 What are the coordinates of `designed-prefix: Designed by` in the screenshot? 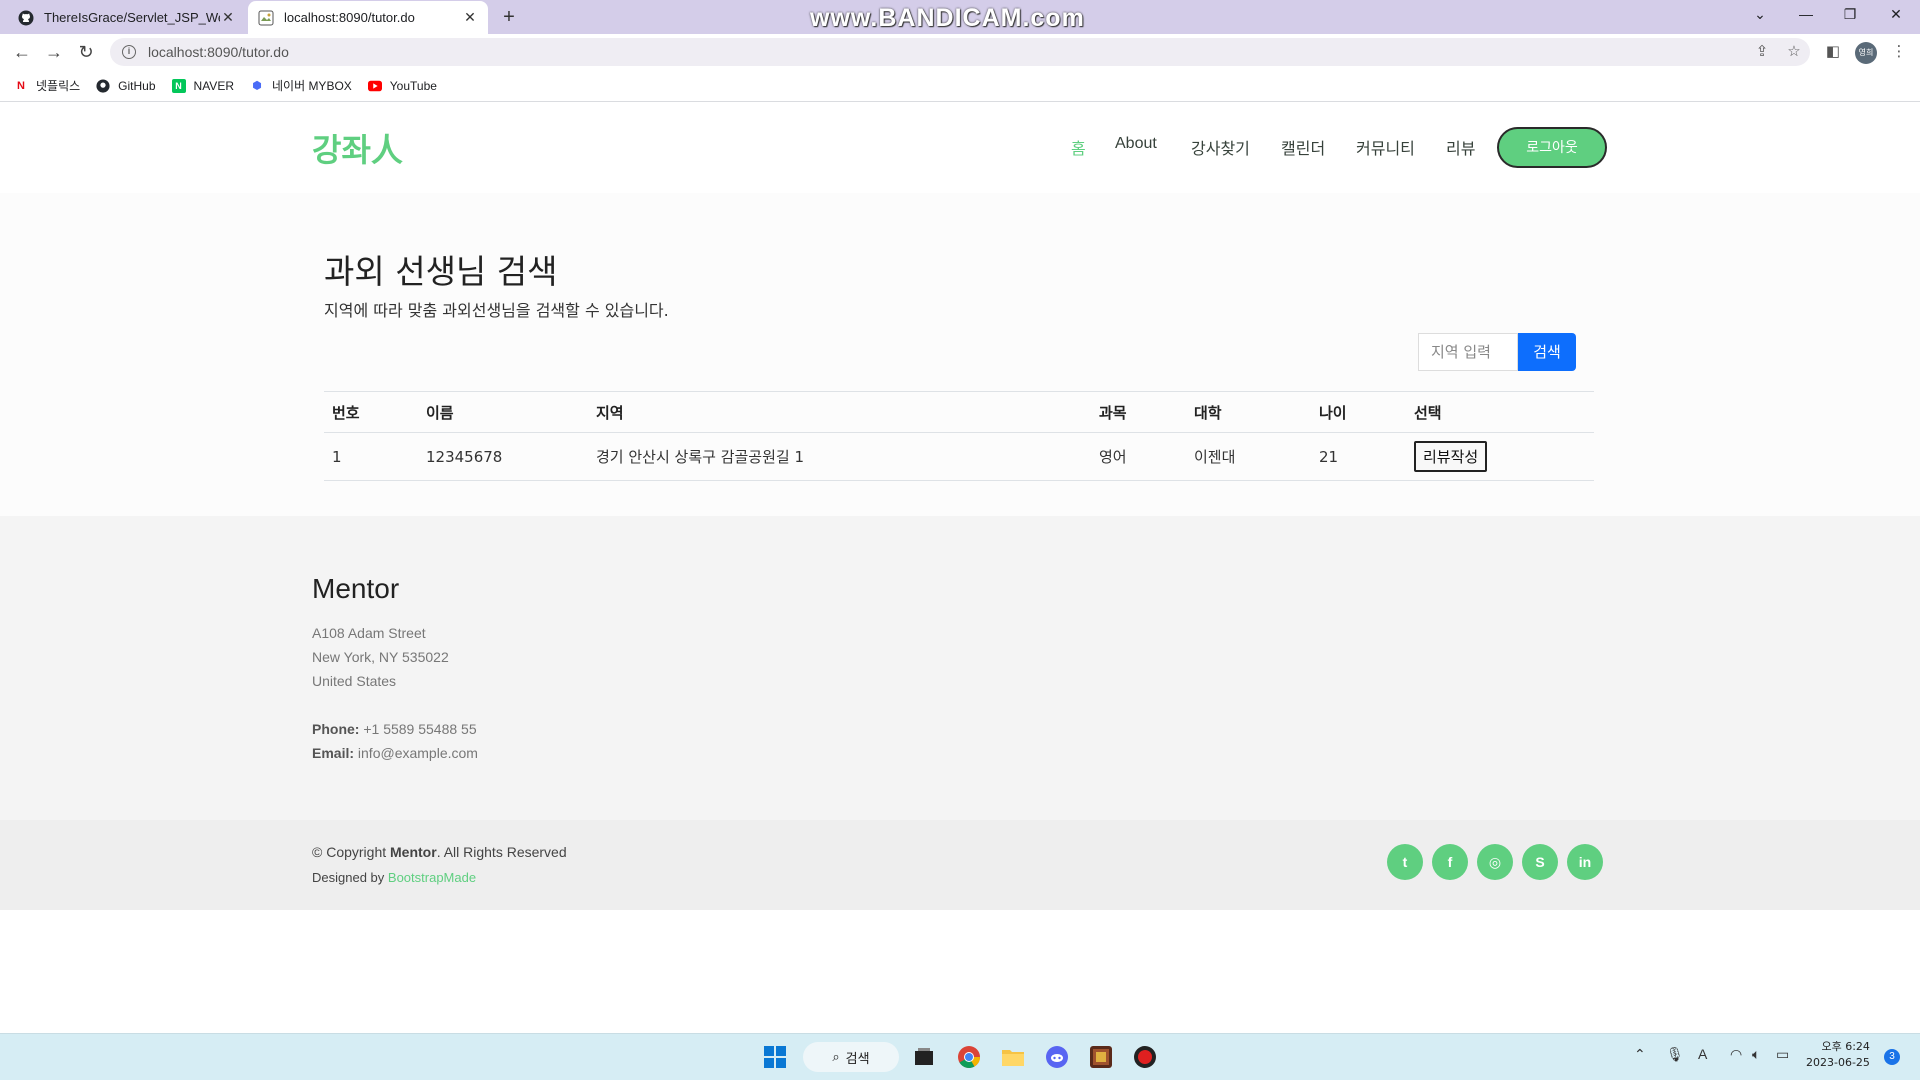 It's located at (348, 877).